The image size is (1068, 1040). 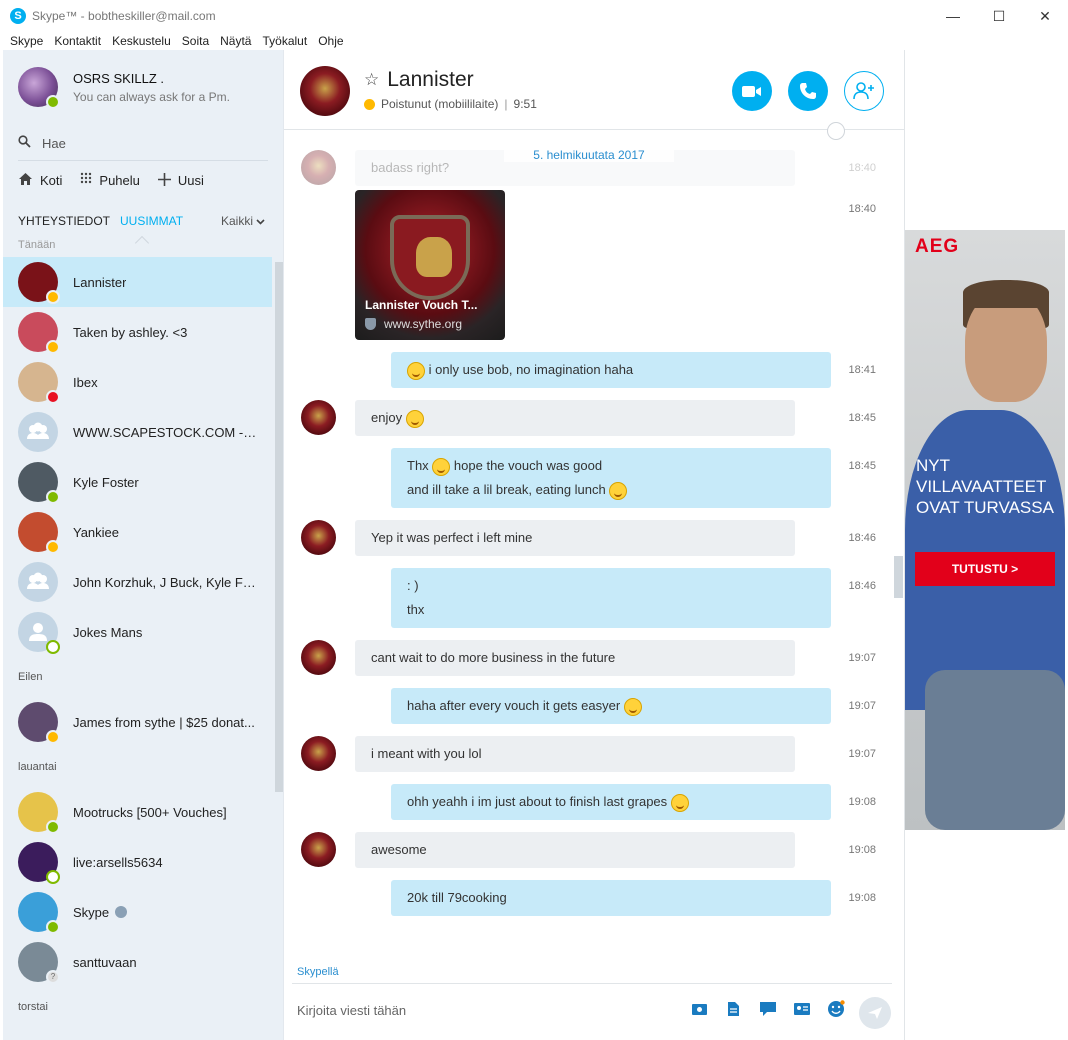 What do you see at coordinates (279, 527) in the screenshot?
I see `sidebar-scrollbar` at bounding box center [279, 527].